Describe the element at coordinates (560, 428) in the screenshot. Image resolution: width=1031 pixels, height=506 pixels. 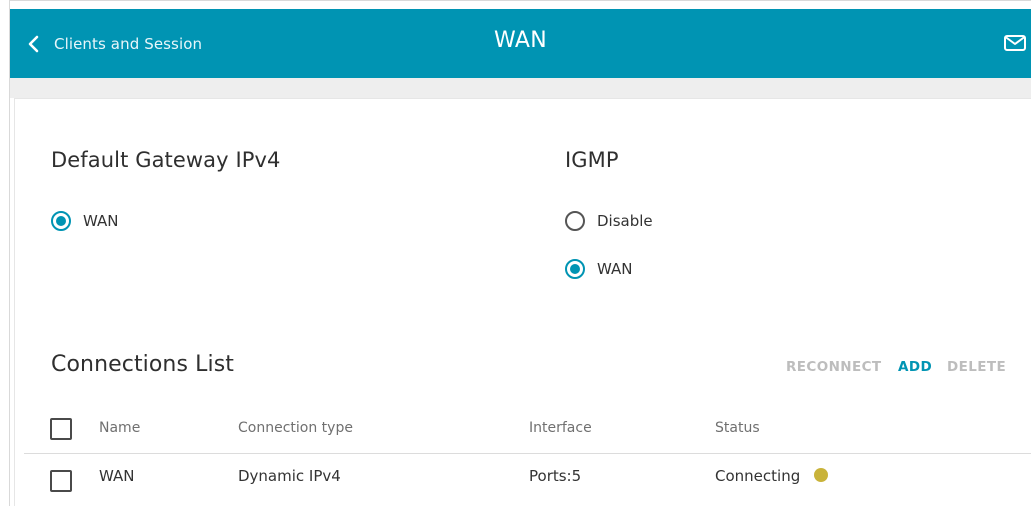
I see `column-header-interface: Interface` at that location.